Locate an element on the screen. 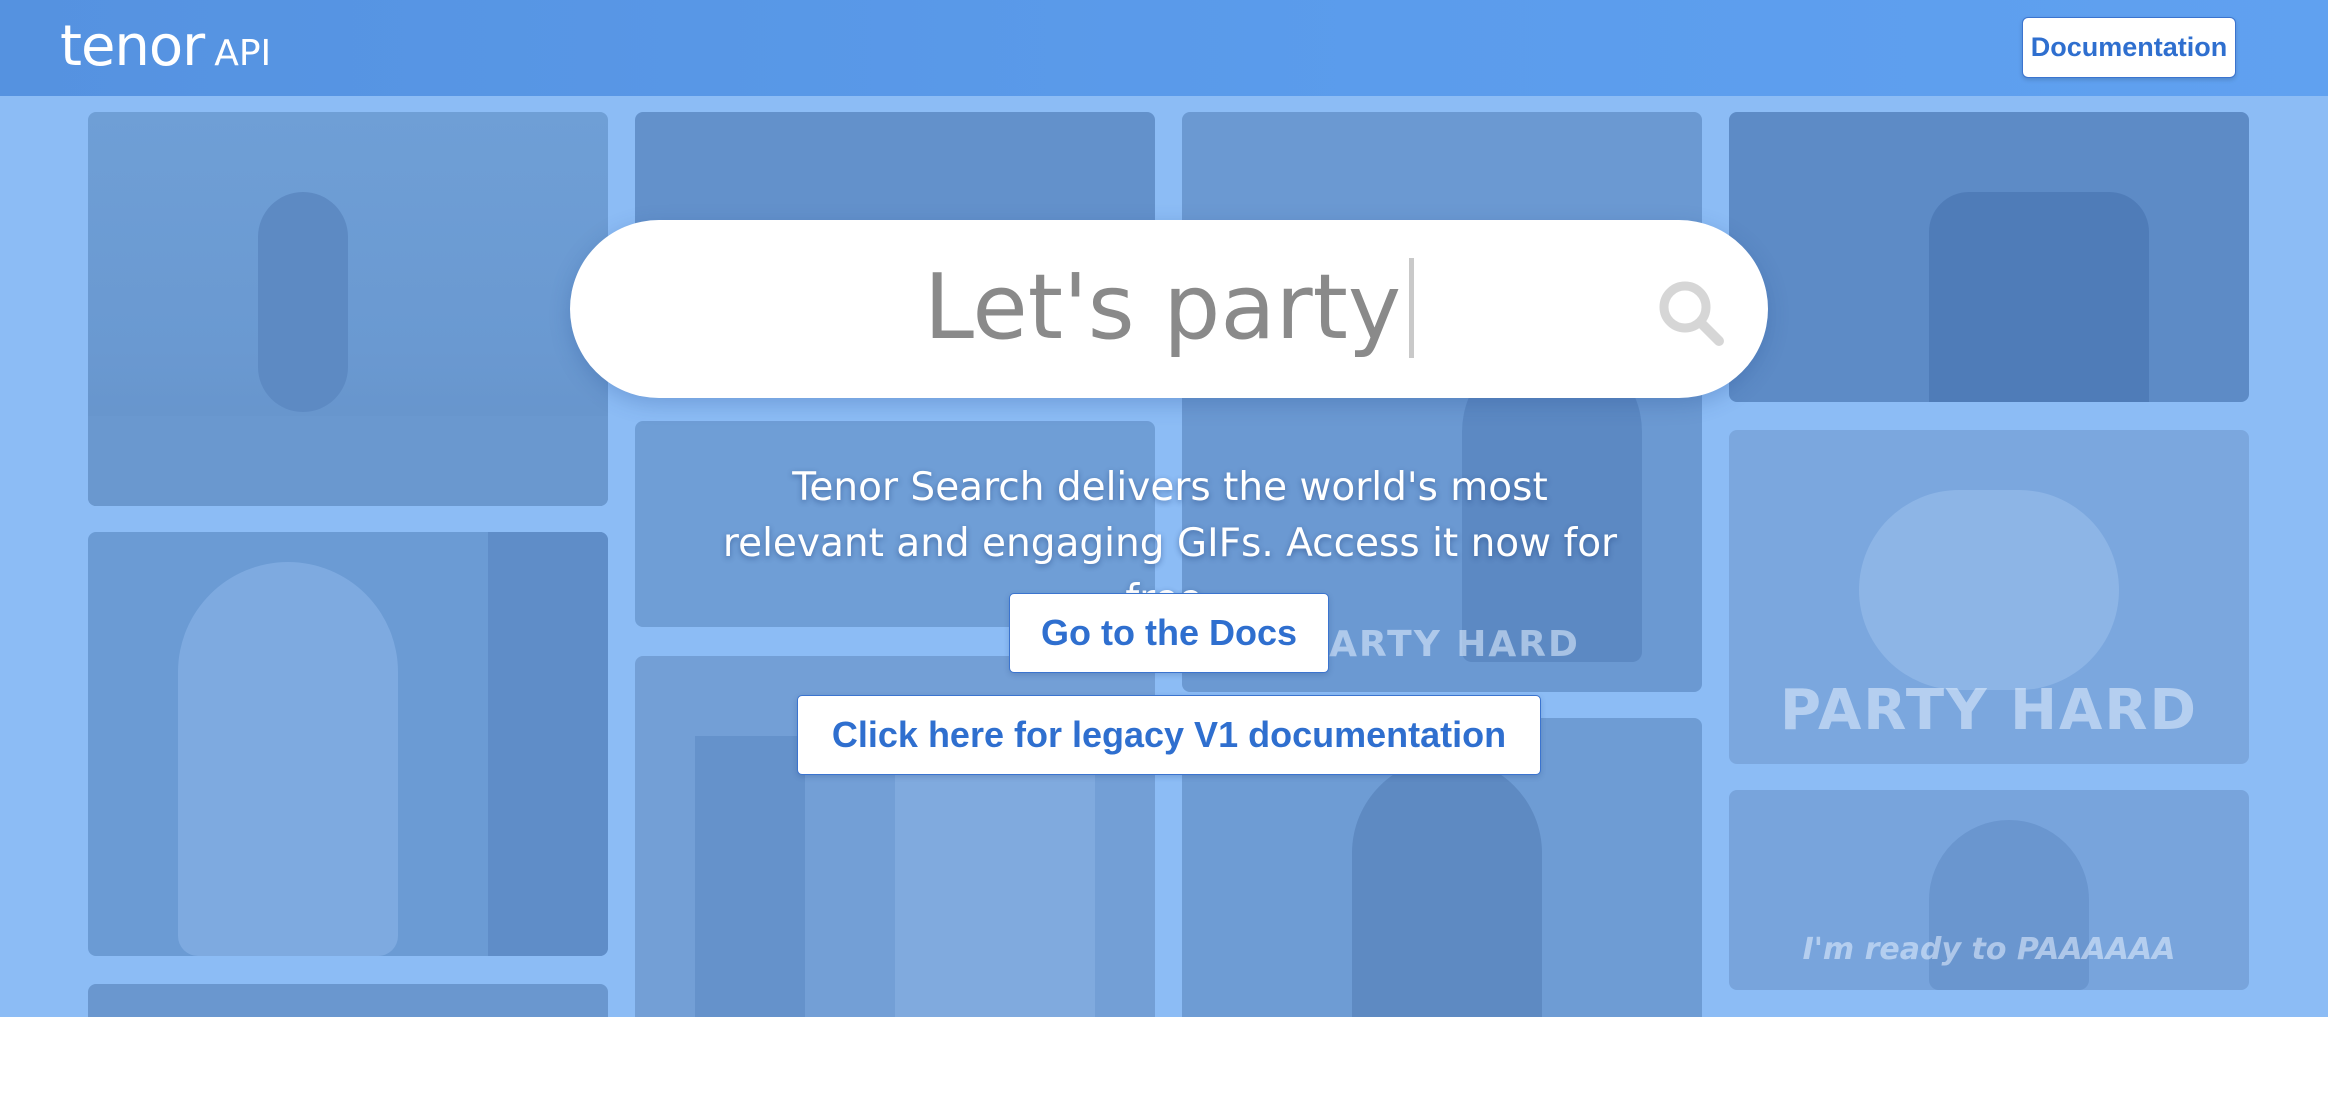 This screenshot has width=2328, height=1116. gif-tile-sweater is located at coordinates (1989, 257).